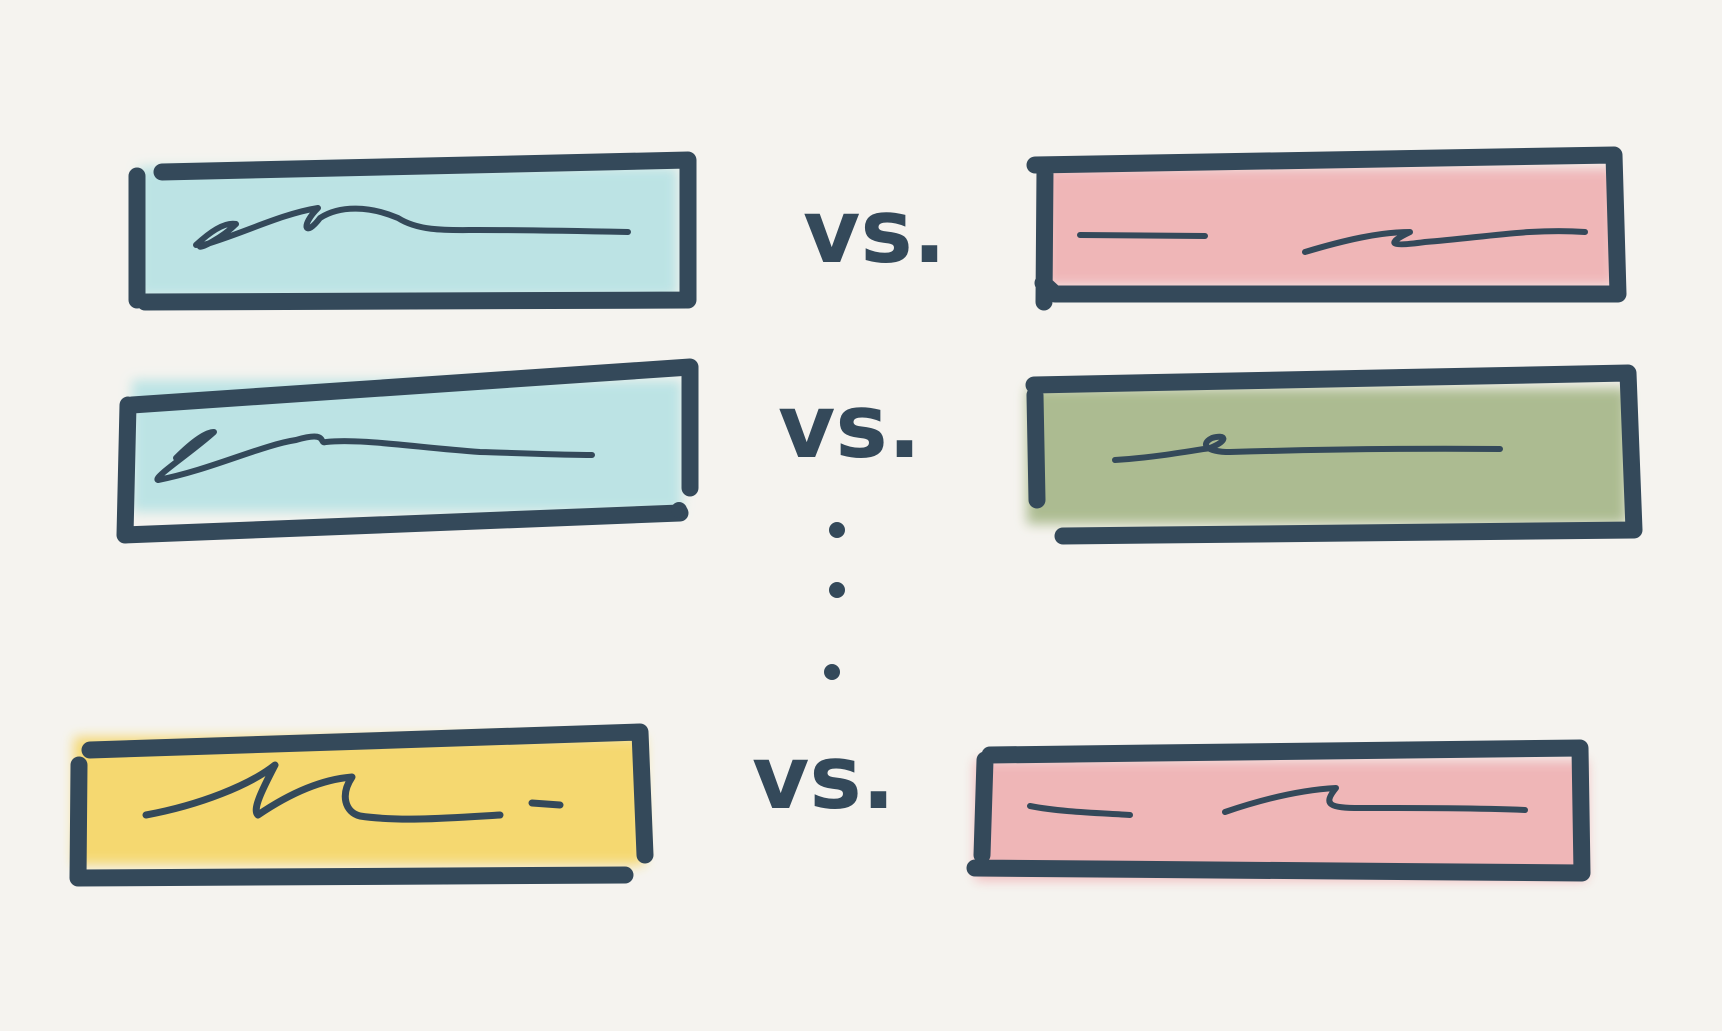  I want to click on ellipsis, so click(834, 601).